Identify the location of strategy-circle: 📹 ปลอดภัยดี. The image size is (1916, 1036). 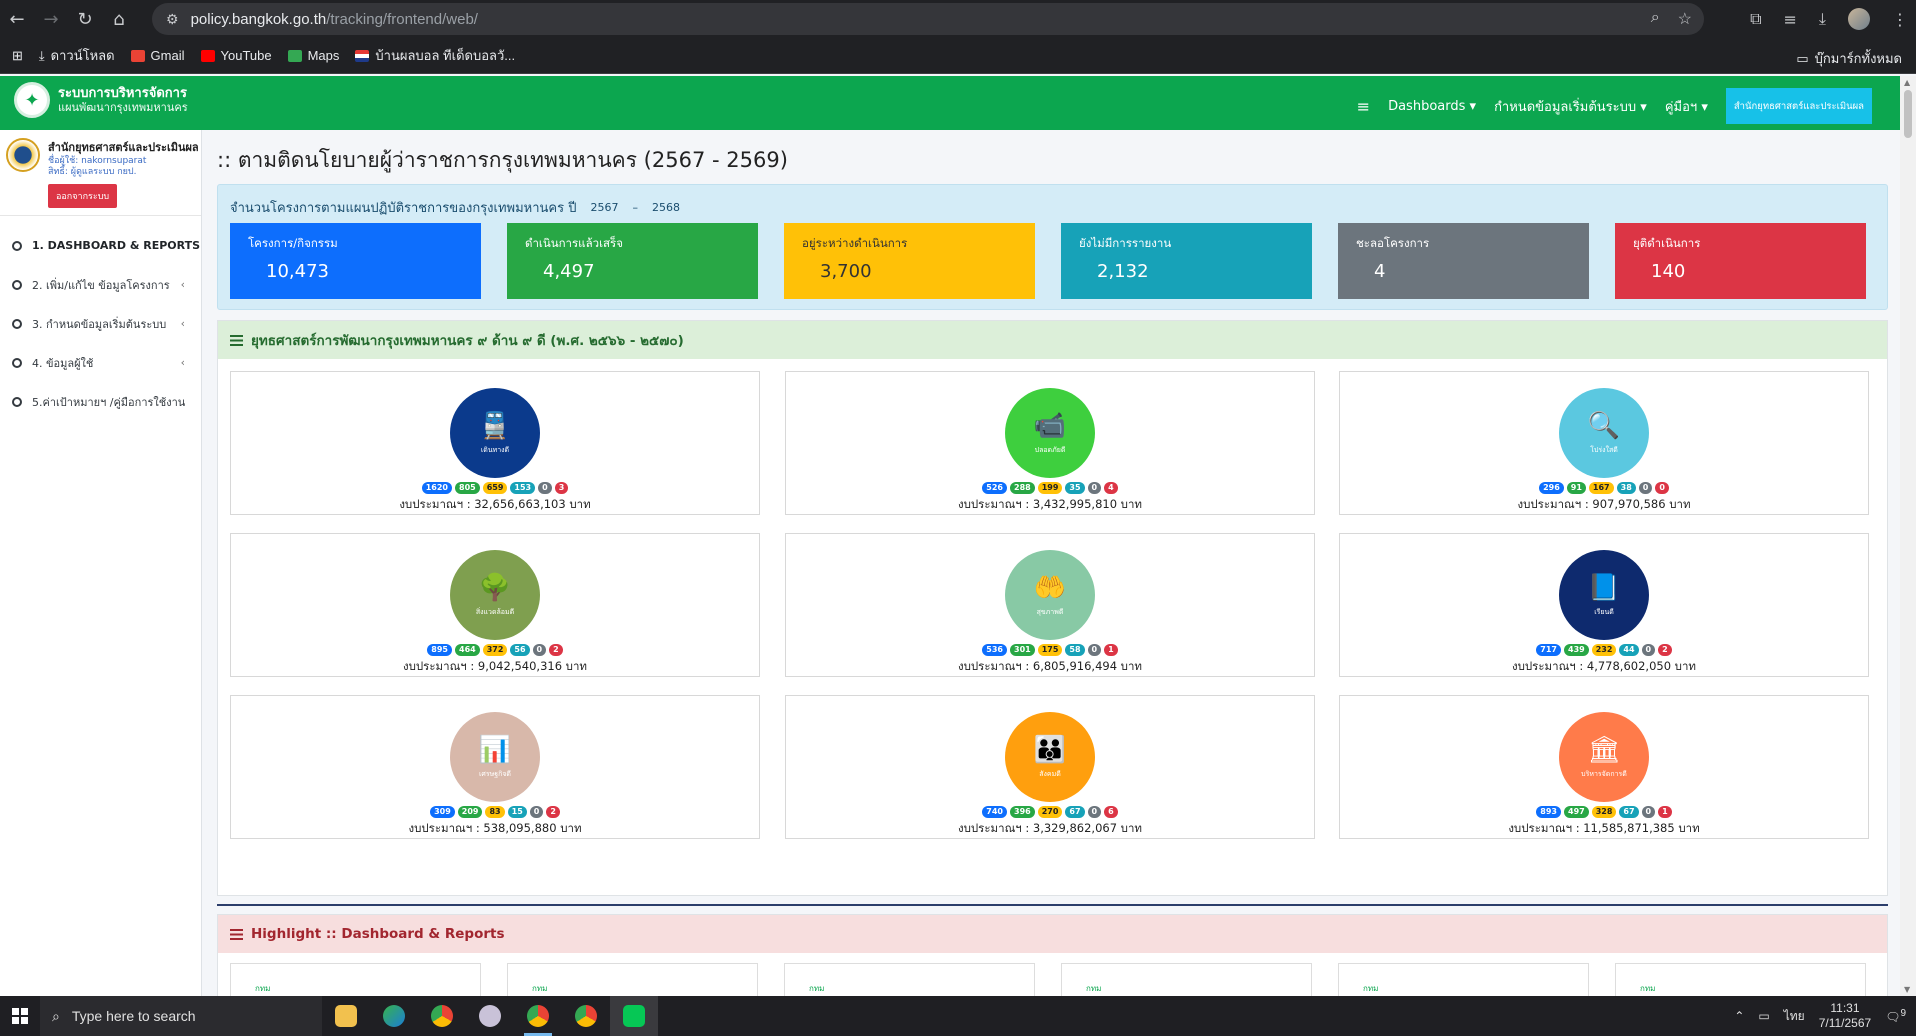
(1050, 433).